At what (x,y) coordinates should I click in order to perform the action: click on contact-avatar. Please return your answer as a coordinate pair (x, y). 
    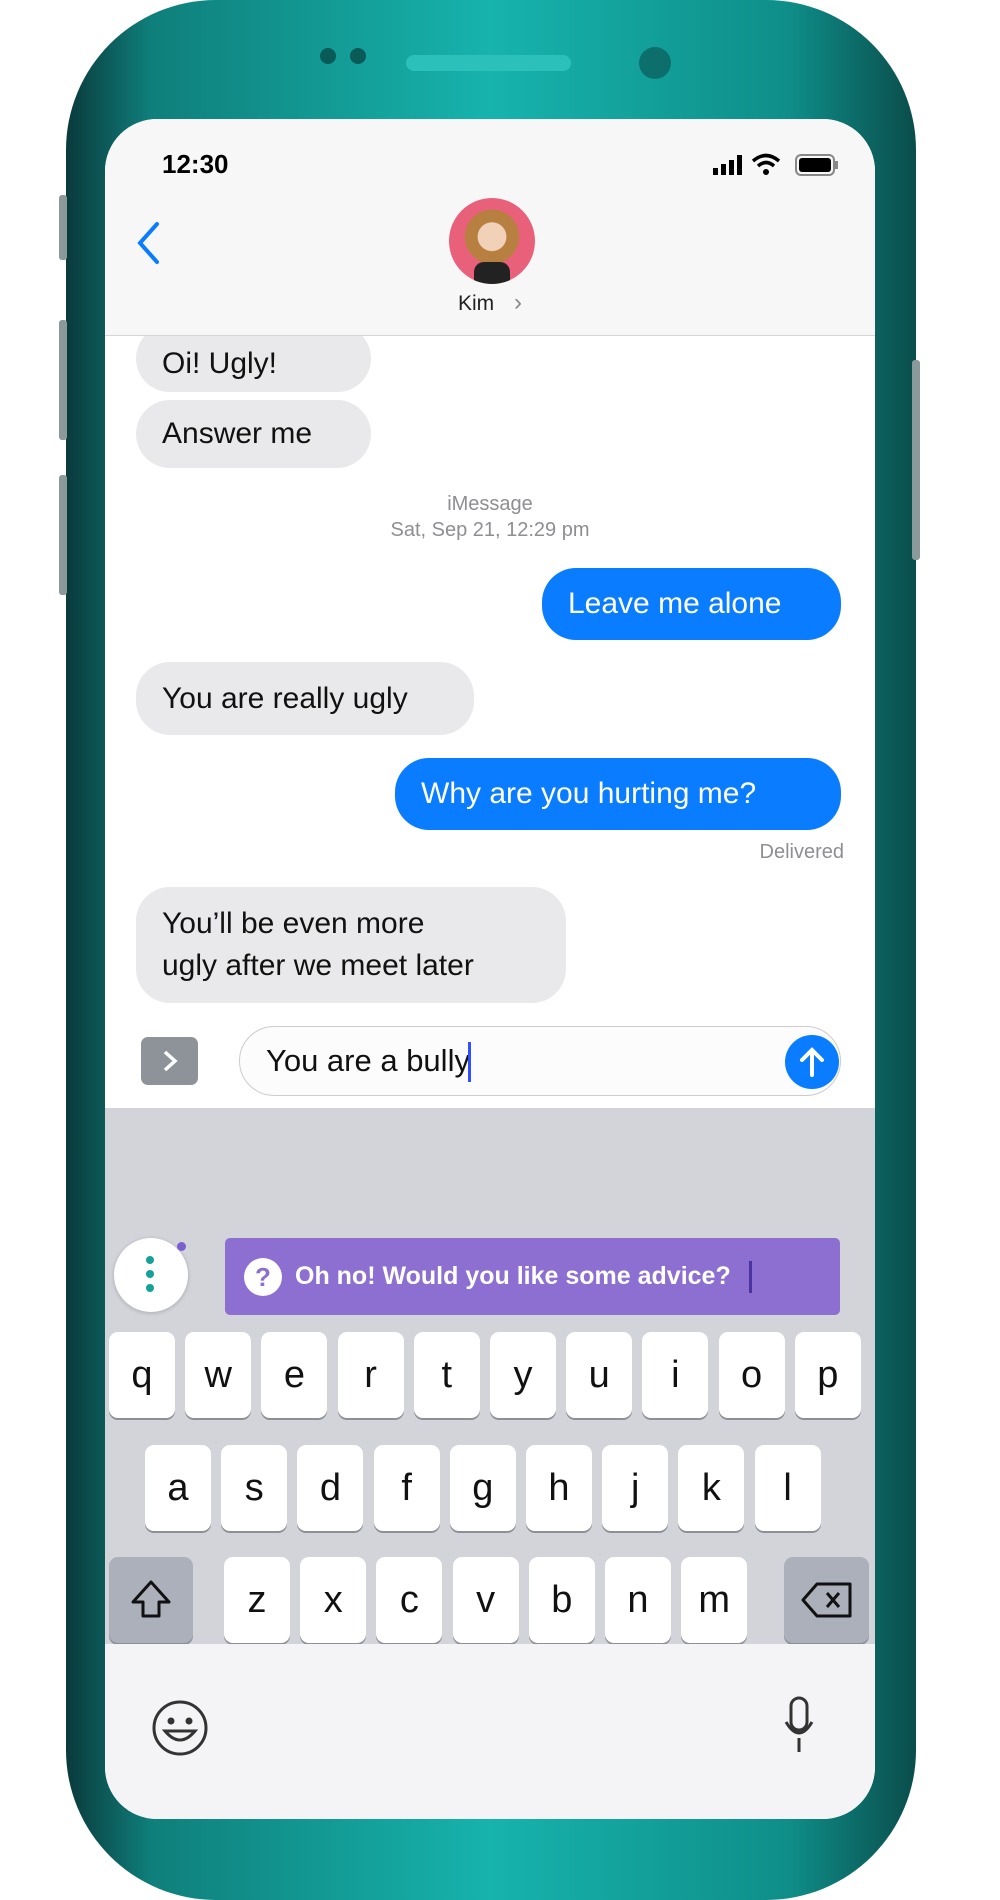
    Looking at the image, I should click on (492, 241).